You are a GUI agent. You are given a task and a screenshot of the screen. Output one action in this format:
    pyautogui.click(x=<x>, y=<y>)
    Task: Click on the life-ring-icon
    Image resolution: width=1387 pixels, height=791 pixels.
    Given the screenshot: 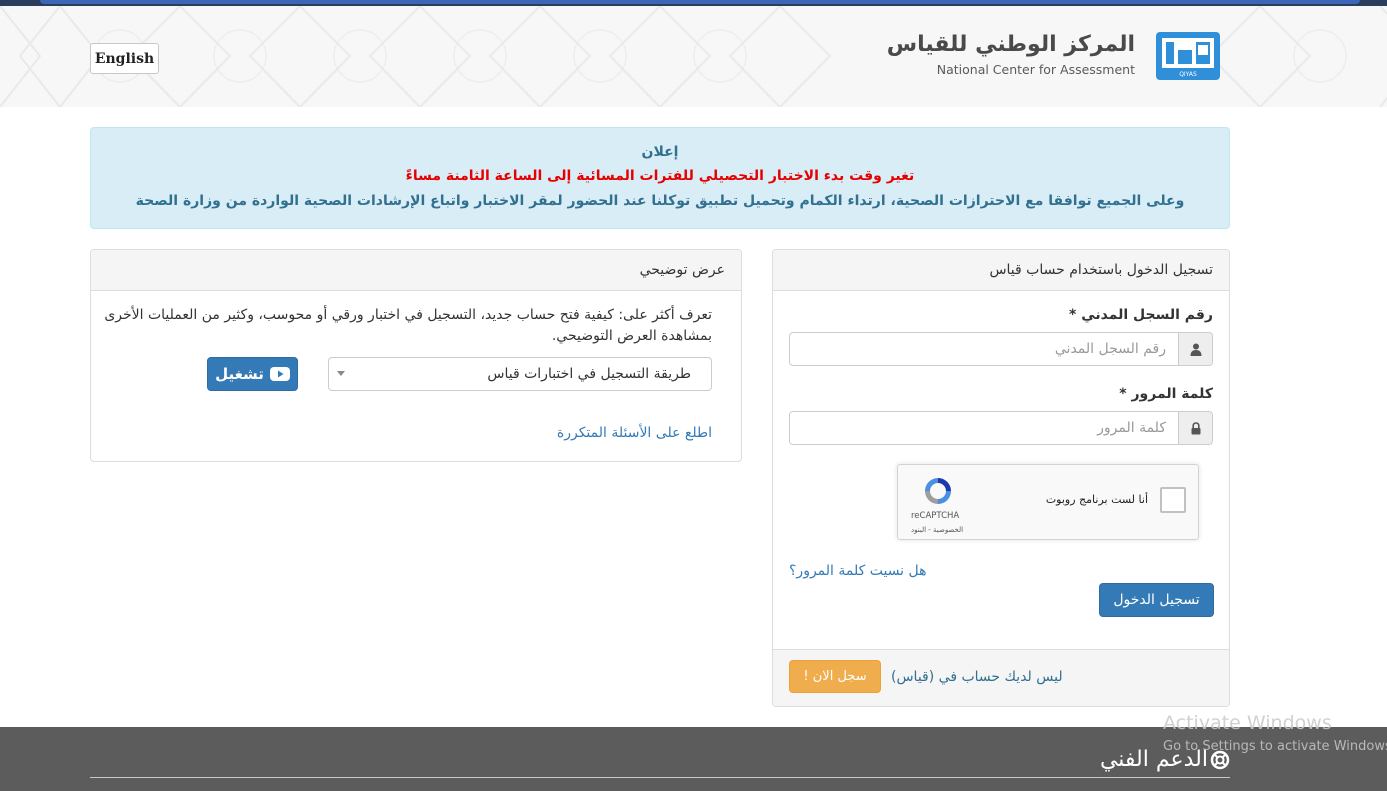 What is the action you would take?
    pyautogui.click(x=1220, y=759)
    